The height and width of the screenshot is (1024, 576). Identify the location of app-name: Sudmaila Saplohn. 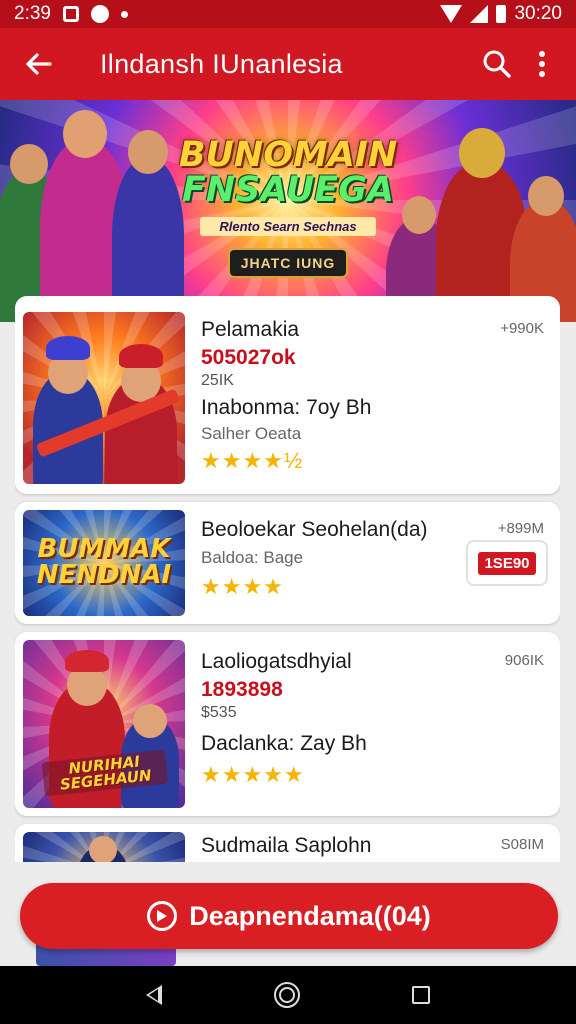
(286, 845).